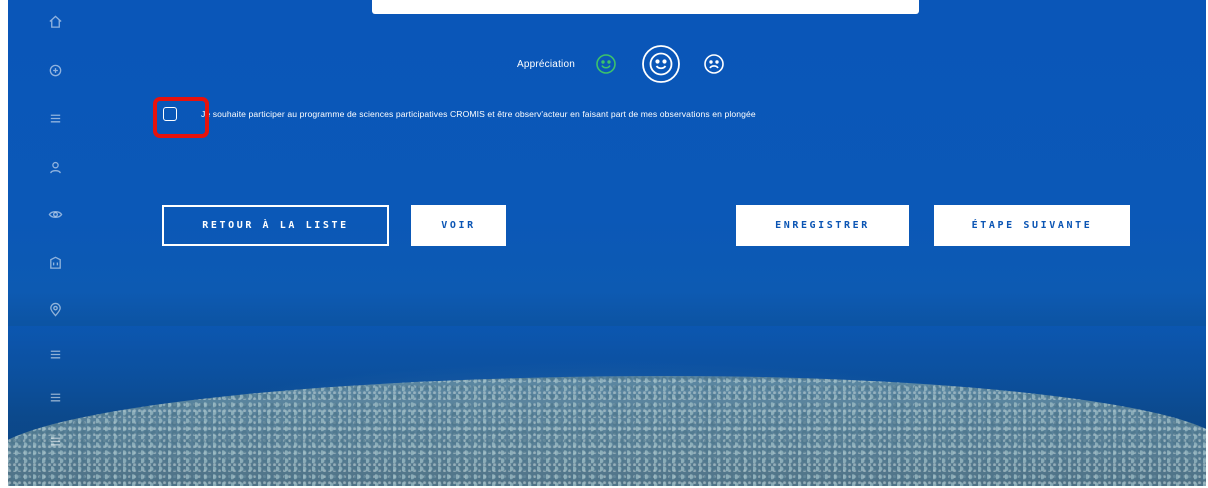 The width and height of the screenshot is (1208, 488). I want to click on view-button: VOIR, so click(458, 225).